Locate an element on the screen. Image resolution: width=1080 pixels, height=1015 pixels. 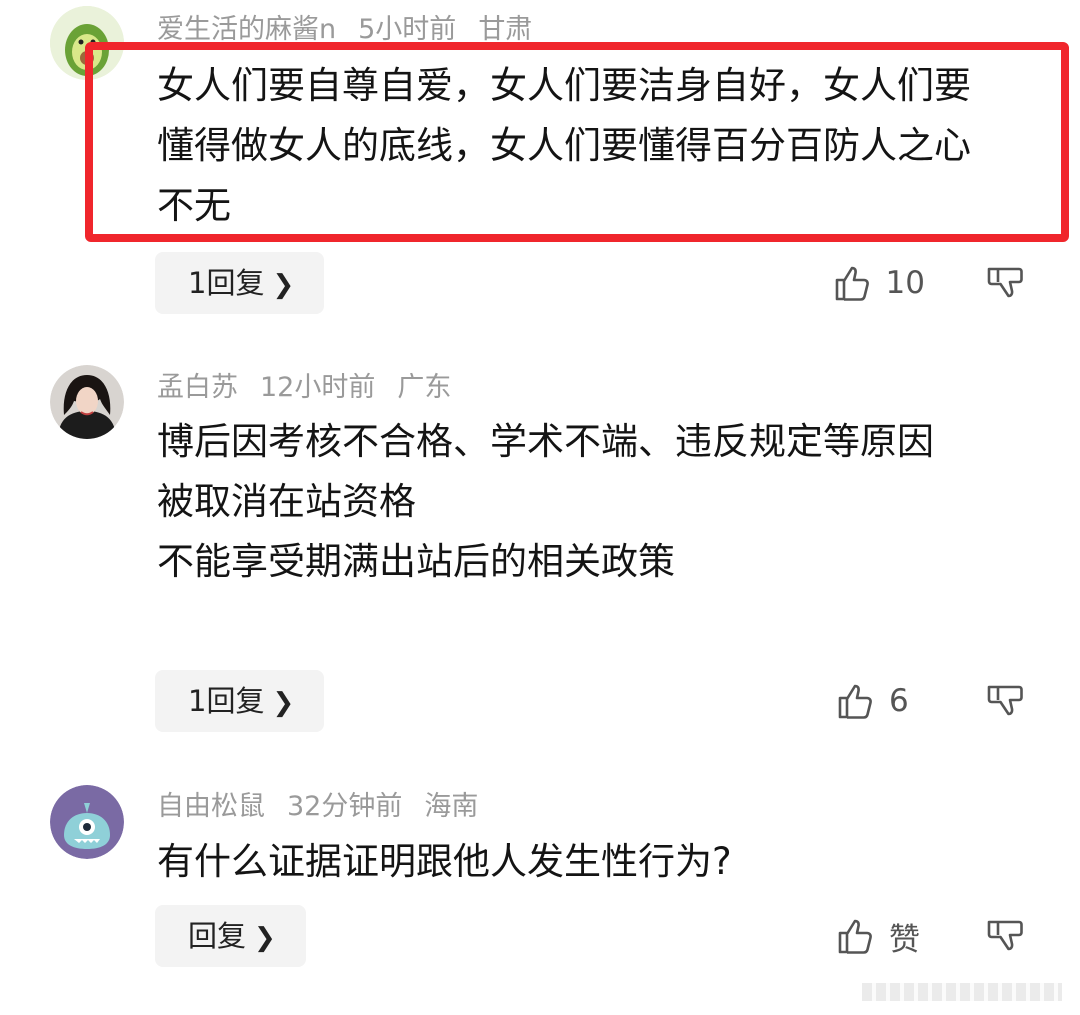
woman-photo-avatar-icon is located at coordinates (87, 402).